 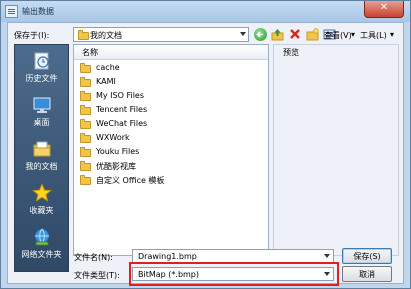 I want to click on list-item: Youku Files, so click(x=171, y=152).